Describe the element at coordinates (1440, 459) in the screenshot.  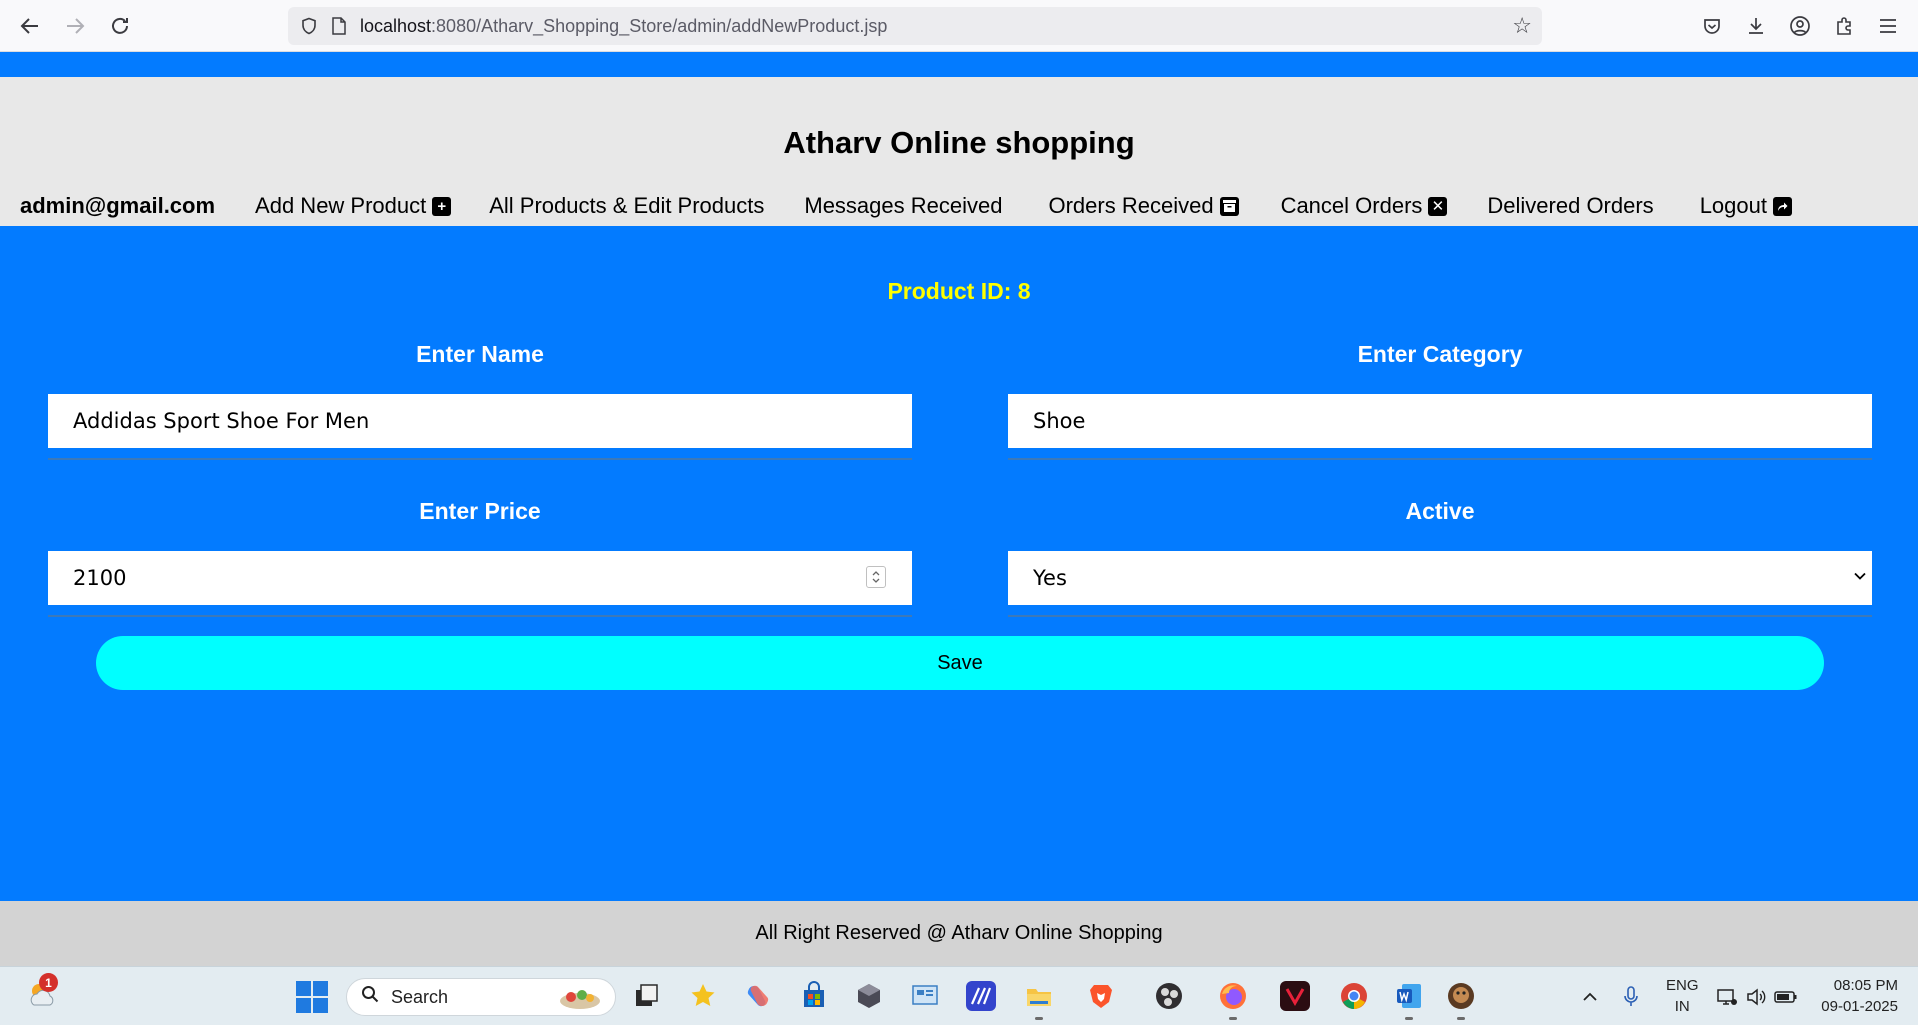
I see `category-underline` at that location.